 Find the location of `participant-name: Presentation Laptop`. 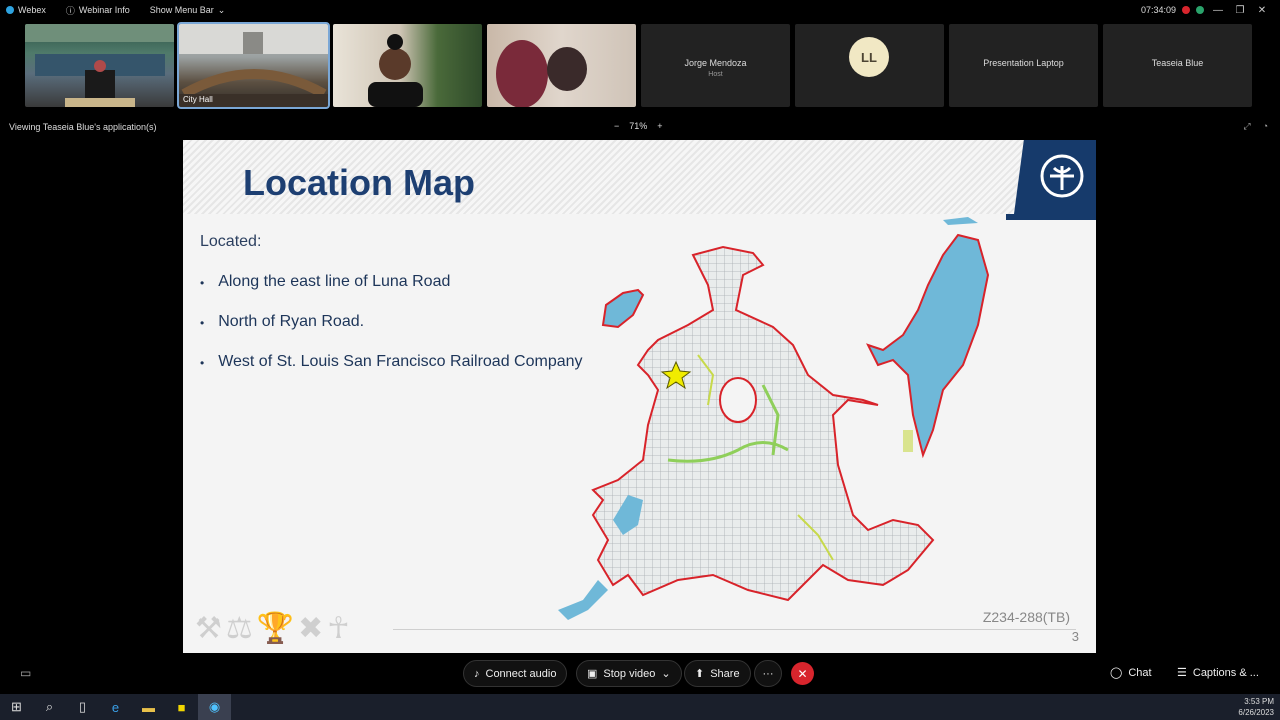

participant-name: Presentation Laptop is located at coordinates (1023, 63).